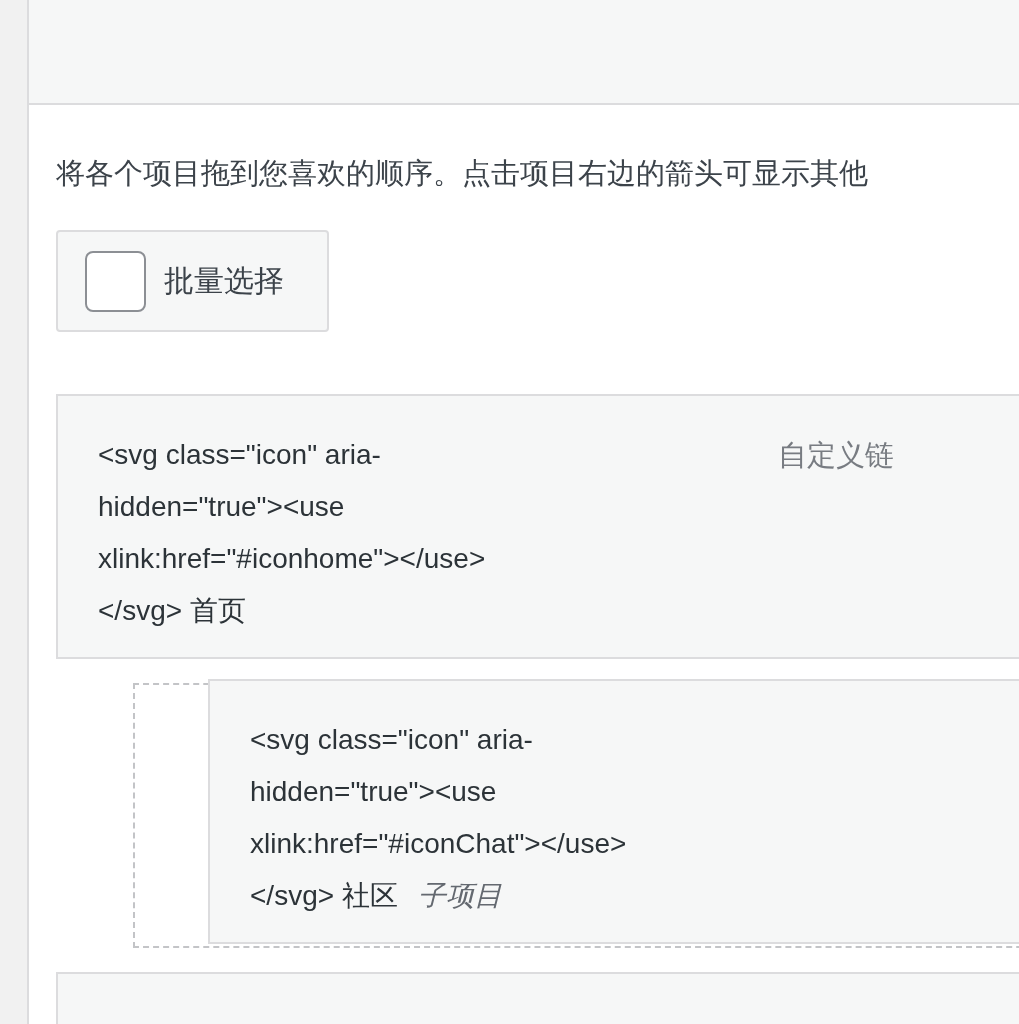 This screenshot has height=1024, width=1019. What do you see at coordinates (439, 818) in the screenshot?
I see `menu-item-title: <svg class="icon" aria-hidden="true"><use xlink:href="#iconChat"></use></svg> 社区 子项目` at bounding box center [439, 818].